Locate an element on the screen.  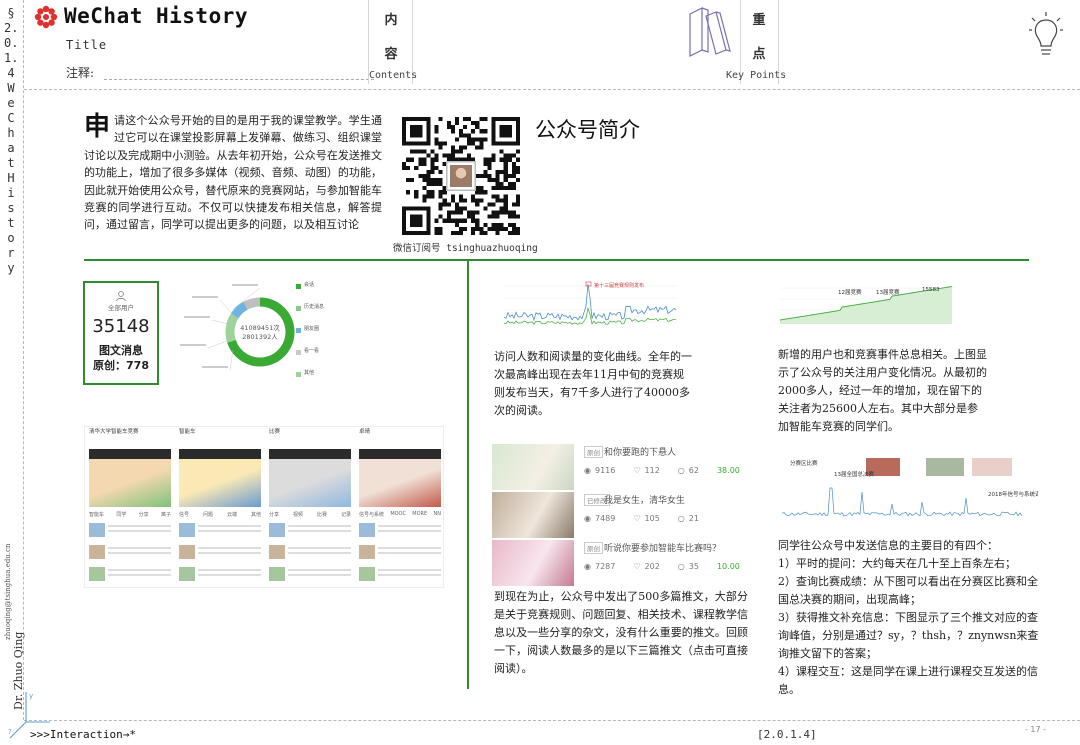
top-article-link: 已修改 我是女生，清华女生 ◉ 7489 ♡ 105 ○ 21 is located at coordinates (621, 515).